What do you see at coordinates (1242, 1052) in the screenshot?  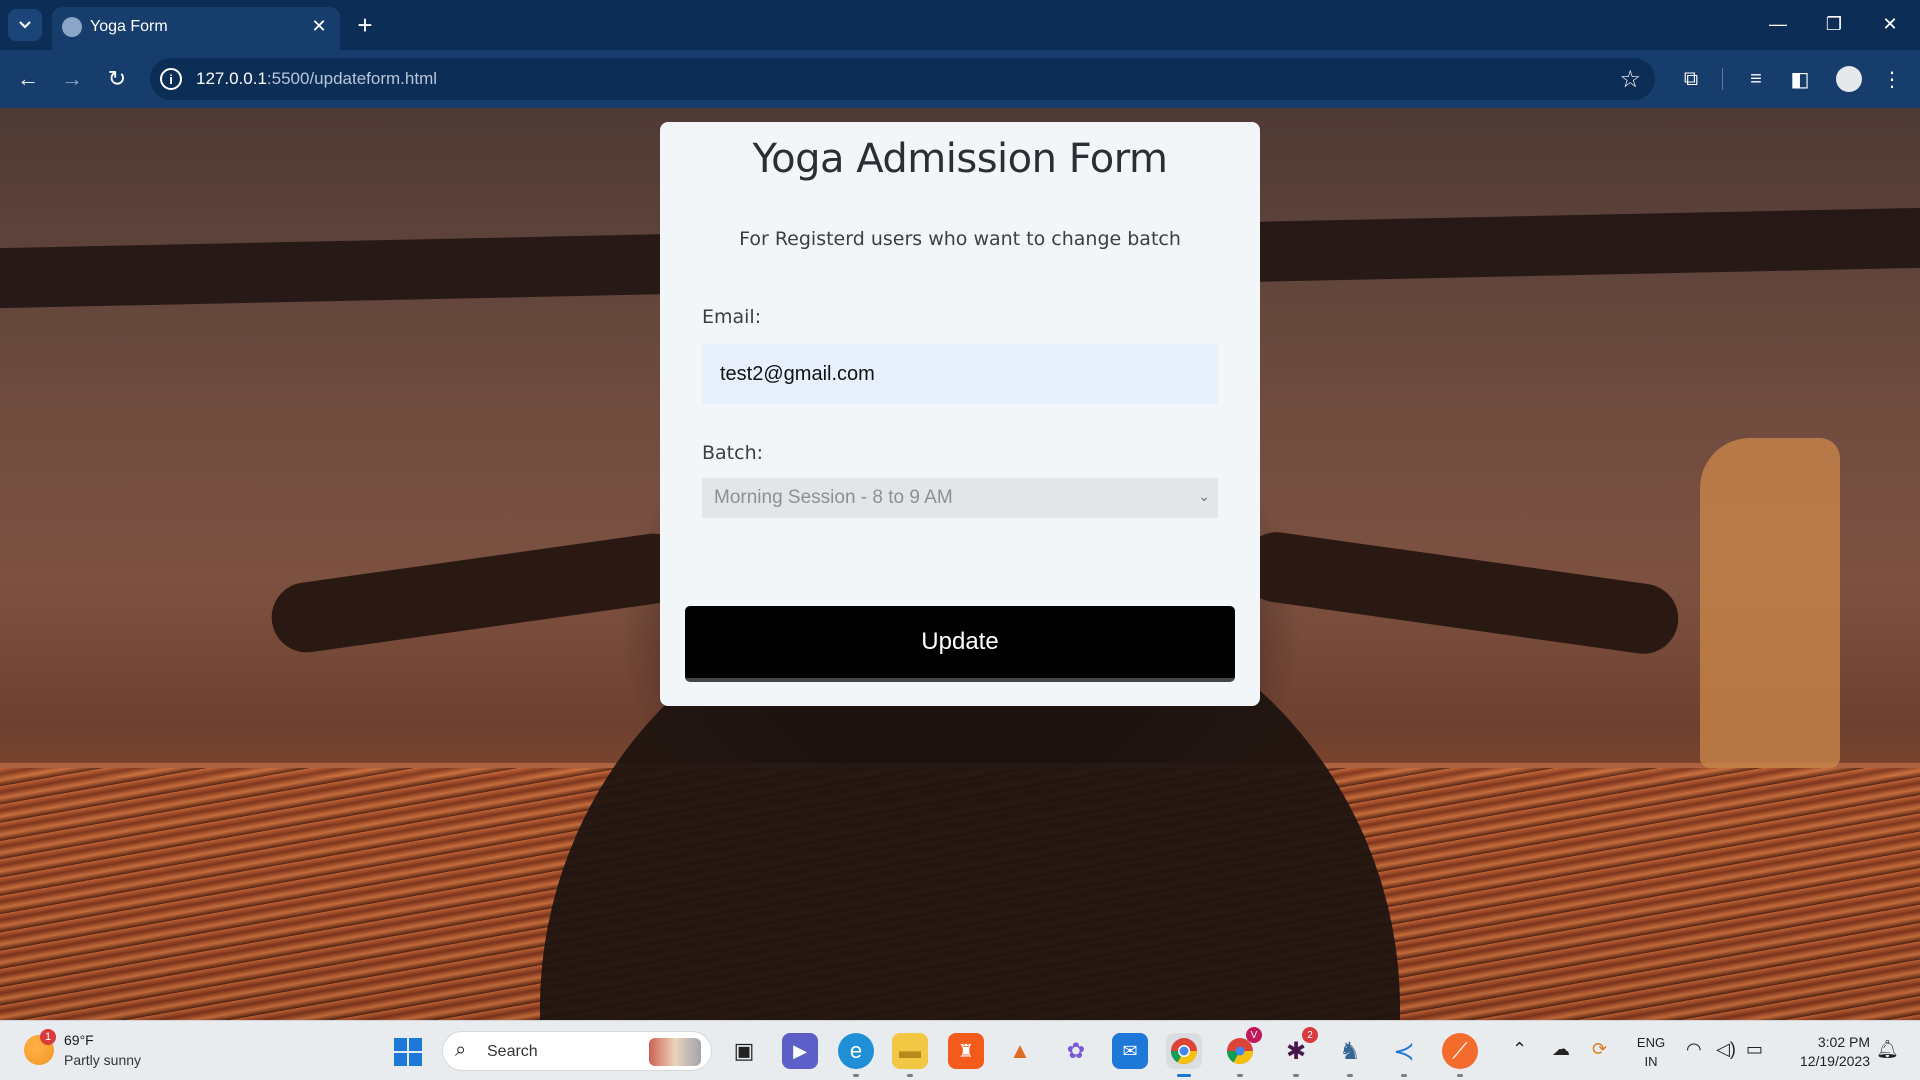 I see `chrome-profile-icon: V` at bounding box center [1242, 1052].